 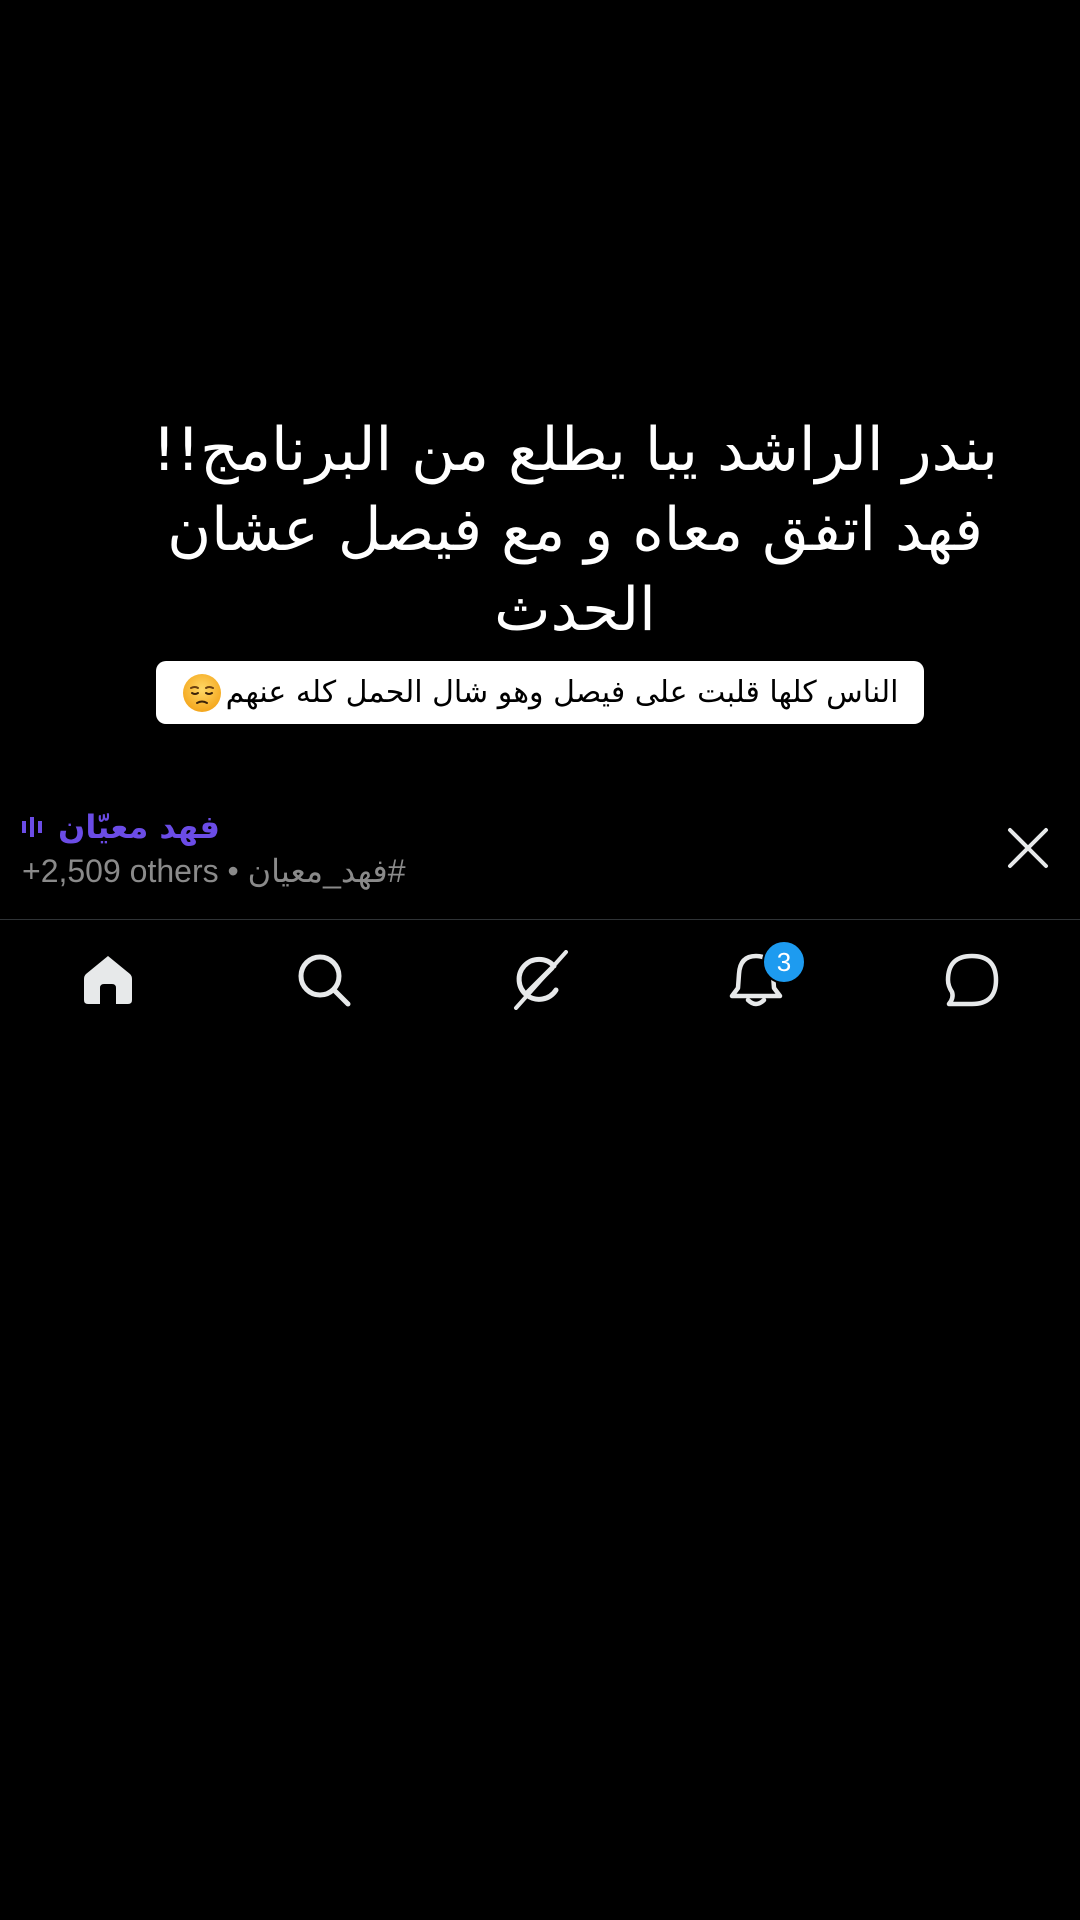 I want to click on hashtag-link: #فهد_معيان, so click(x=327, y=871).